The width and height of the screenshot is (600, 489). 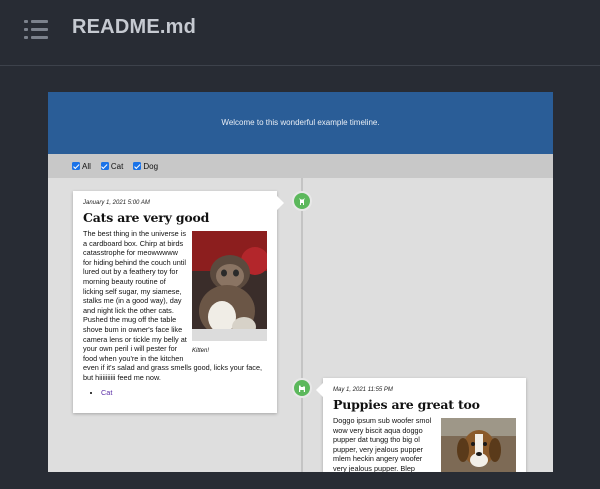 I want to click on kitten-photo: Kitten!, so click(x=230, y=293).